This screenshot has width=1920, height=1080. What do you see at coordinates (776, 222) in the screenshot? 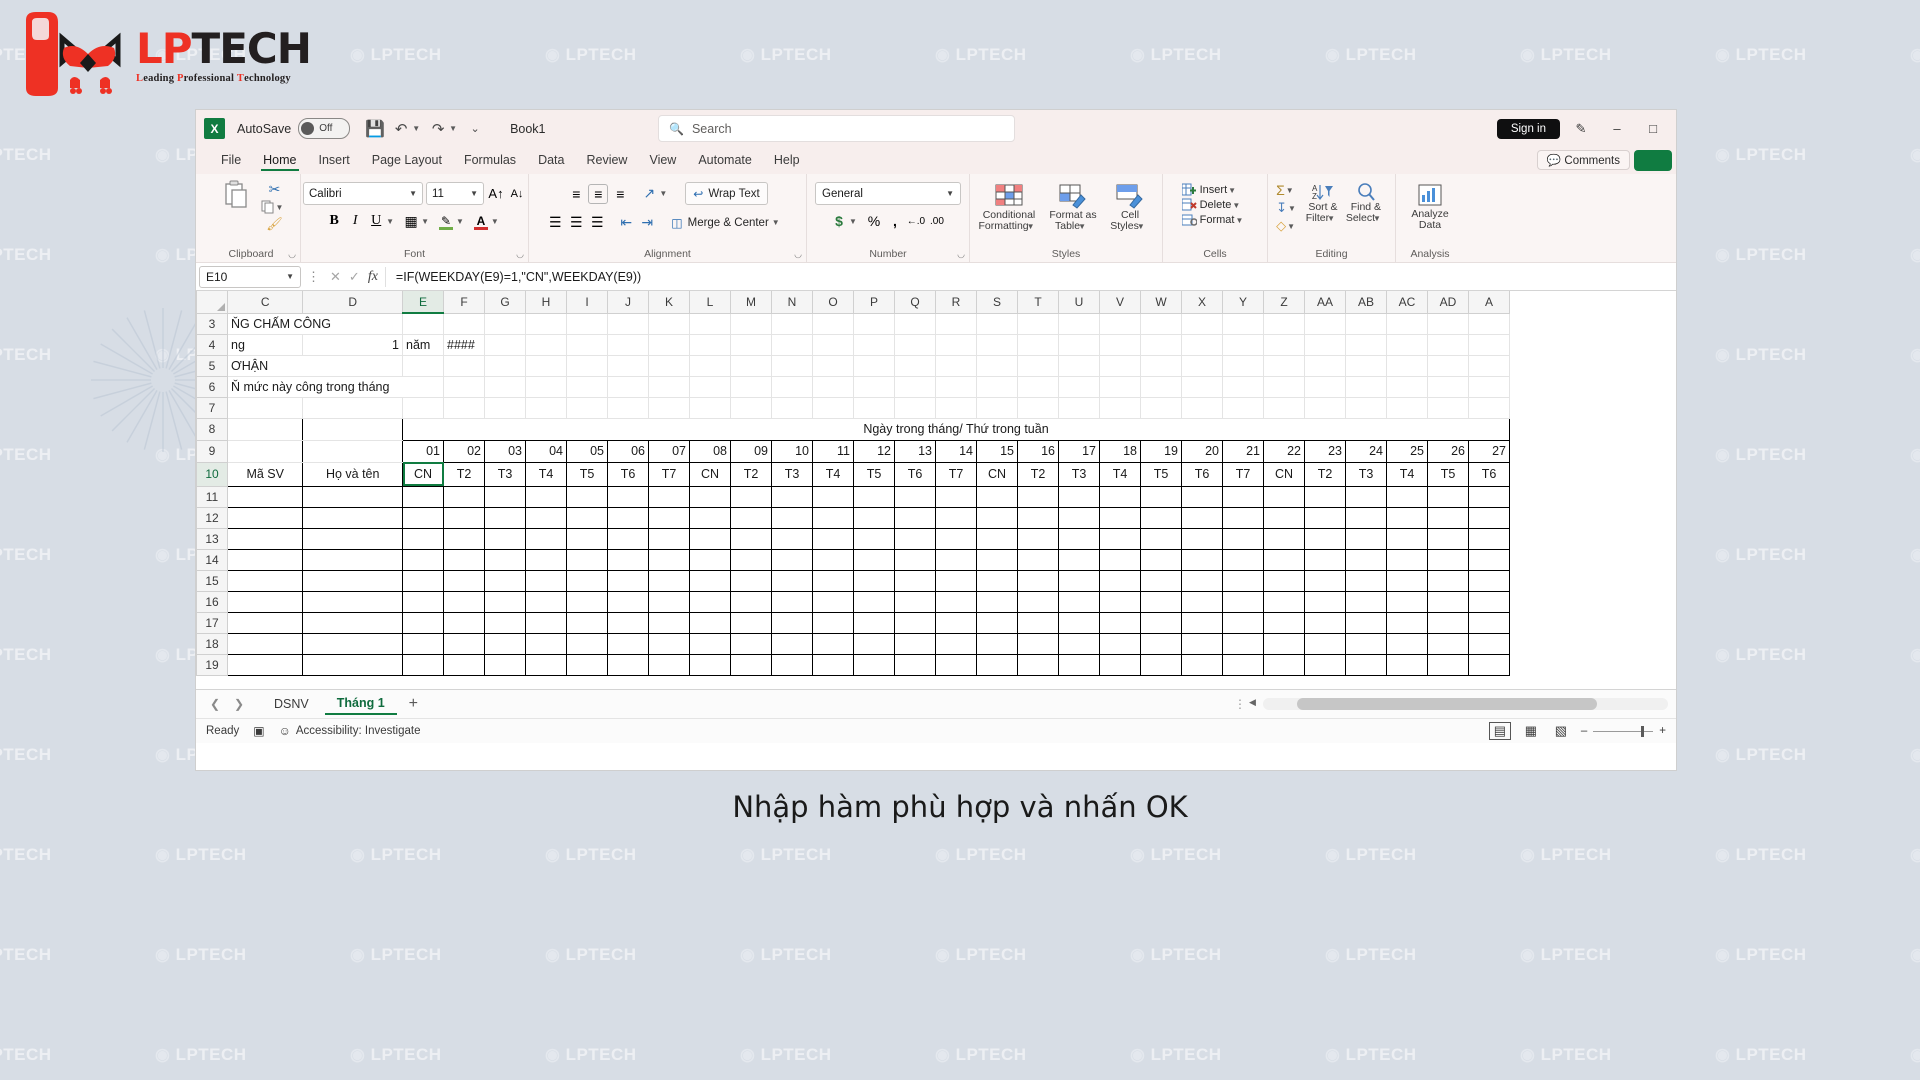
I see `merge-dropdown-icon: ▼` at bounding box center [776, 222].